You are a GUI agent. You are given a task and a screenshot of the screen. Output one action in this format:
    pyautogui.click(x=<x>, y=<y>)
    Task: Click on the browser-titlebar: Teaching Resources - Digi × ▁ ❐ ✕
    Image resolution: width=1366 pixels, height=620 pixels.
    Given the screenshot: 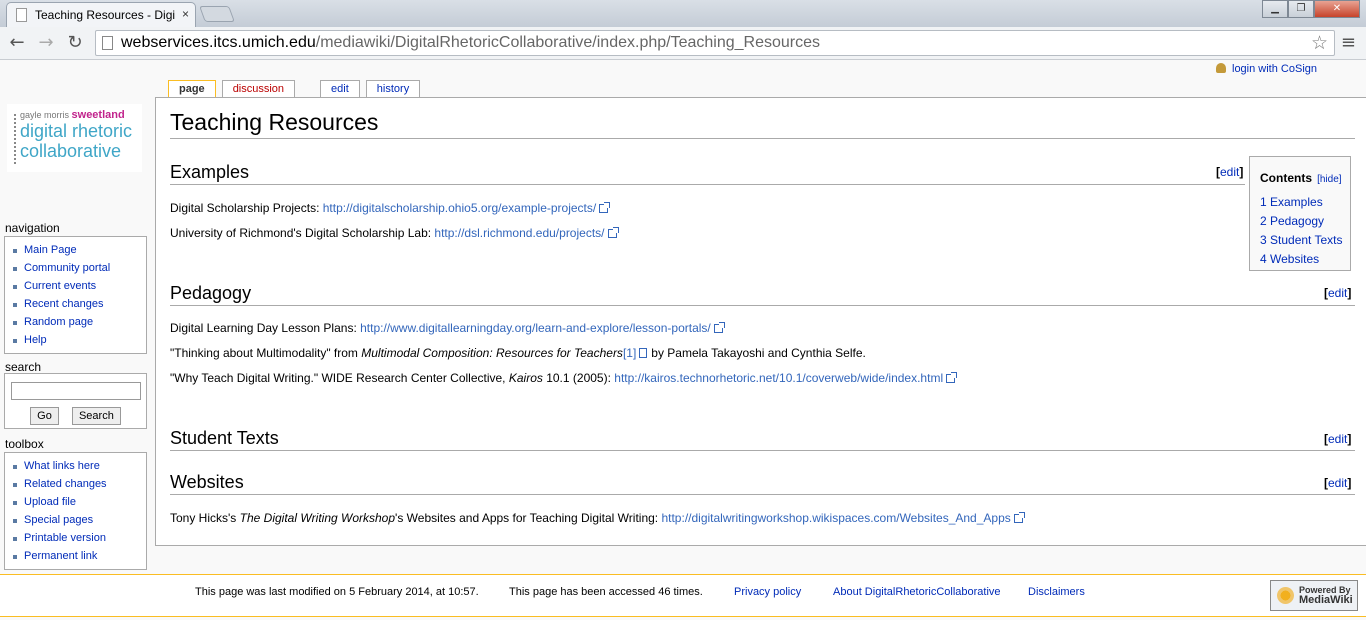 What is the action you would take?
    pyautogui.click(x=683, y=13)
    